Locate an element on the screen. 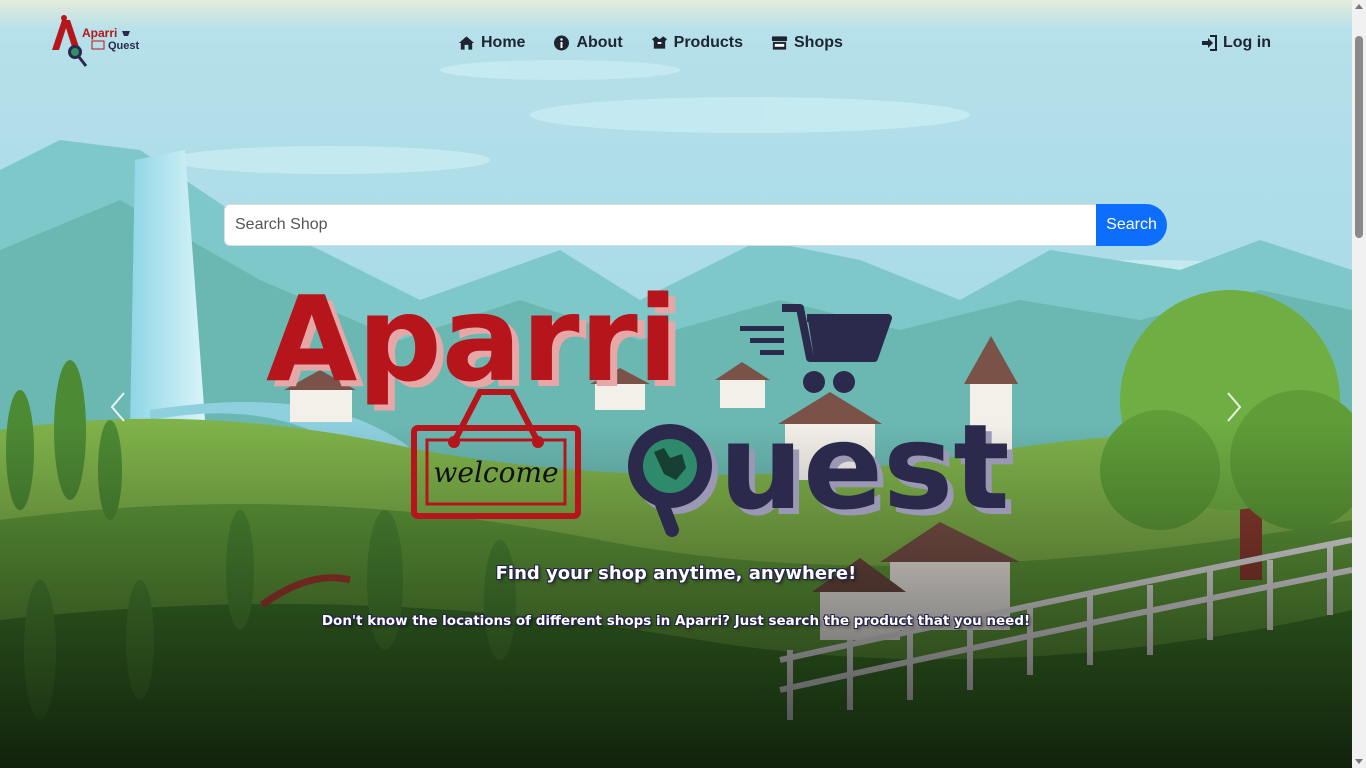 This screenshot has height=768, width=1366. shop-search-form: Search is located at coordinates (695, 225).